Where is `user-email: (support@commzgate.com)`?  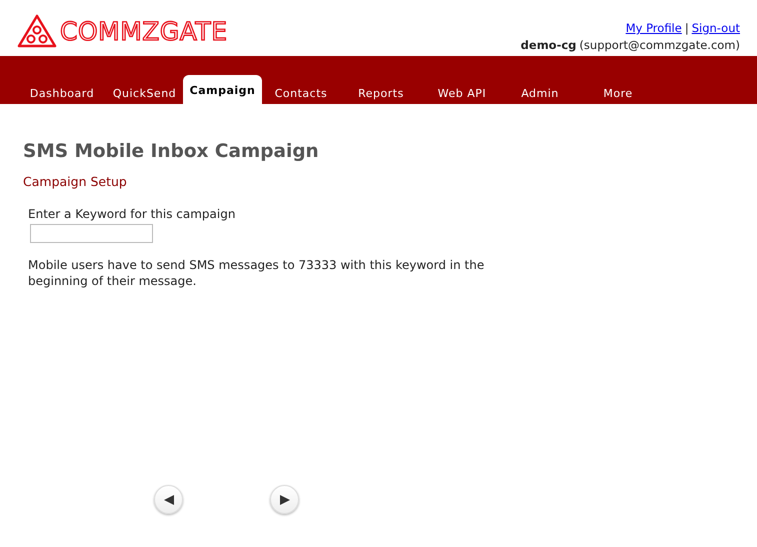 user-email: (support@commzgate.com) is located at coordinates (659, 45).